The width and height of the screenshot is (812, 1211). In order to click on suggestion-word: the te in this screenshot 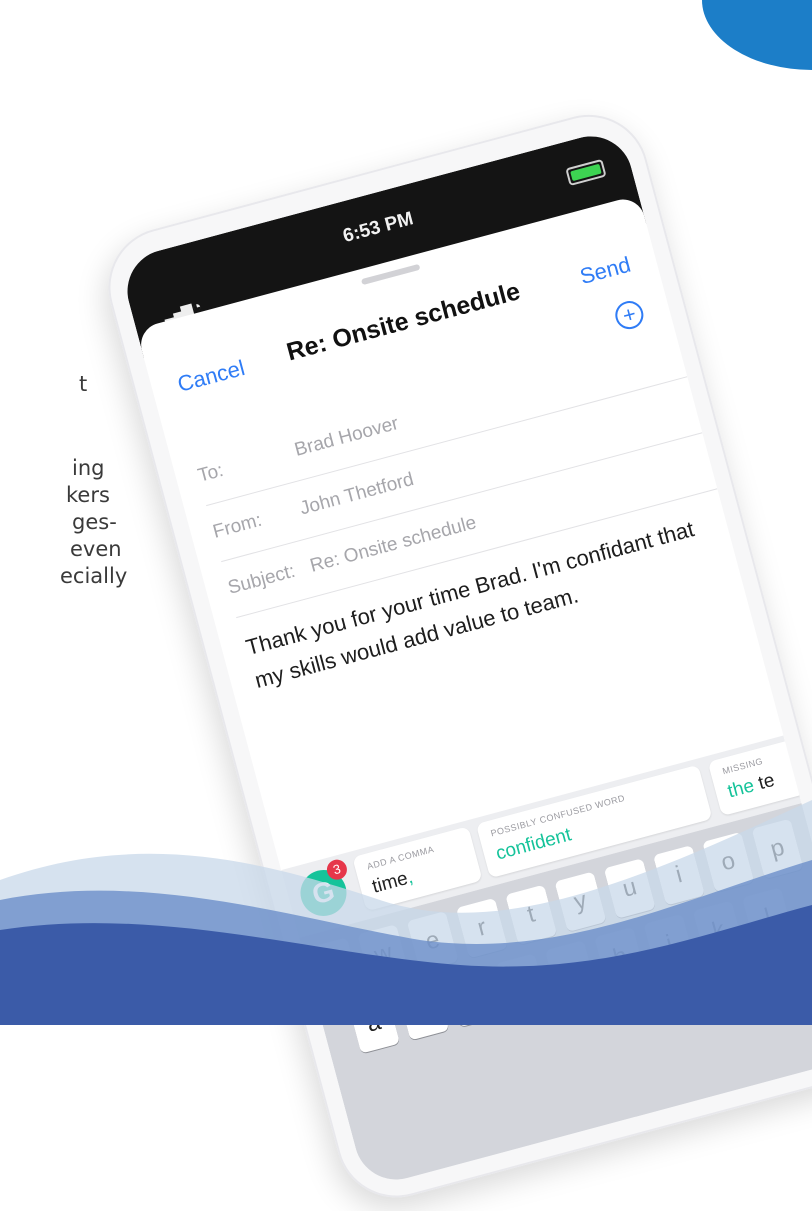, I will do `click(751, 787)`.